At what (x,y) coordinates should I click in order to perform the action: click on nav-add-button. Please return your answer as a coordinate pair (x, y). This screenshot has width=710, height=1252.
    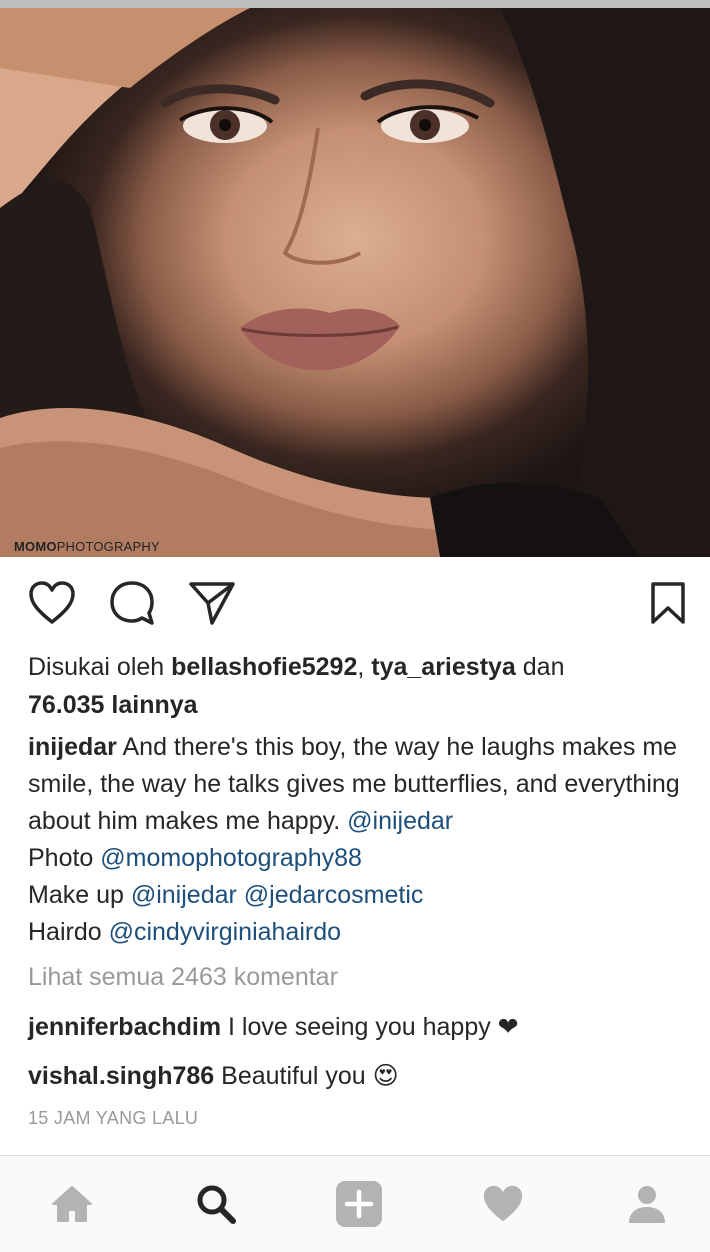
    Looking at the image, I should click on (359, 1206).